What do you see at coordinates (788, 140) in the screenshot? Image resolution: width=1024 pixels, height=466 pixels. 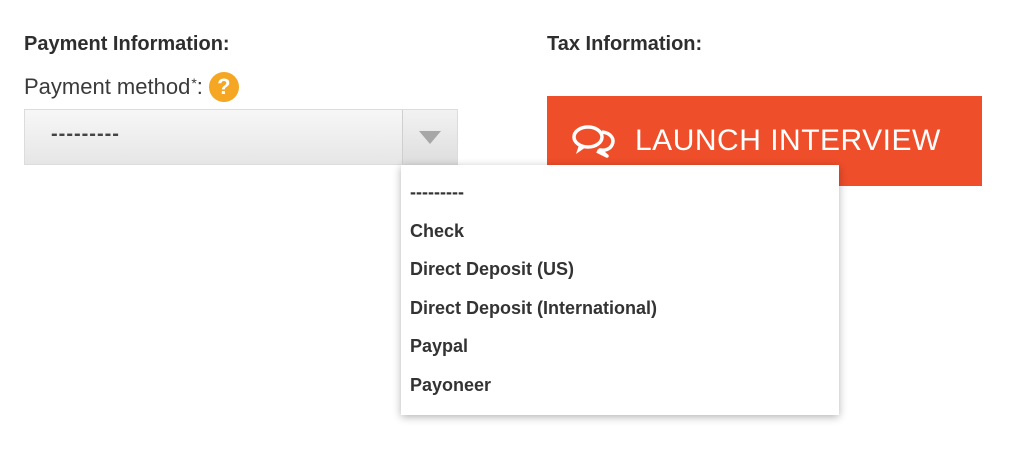 I see `launch-interview-label: LAUNCH INTERVIEW` at bounding box center [788, 140].